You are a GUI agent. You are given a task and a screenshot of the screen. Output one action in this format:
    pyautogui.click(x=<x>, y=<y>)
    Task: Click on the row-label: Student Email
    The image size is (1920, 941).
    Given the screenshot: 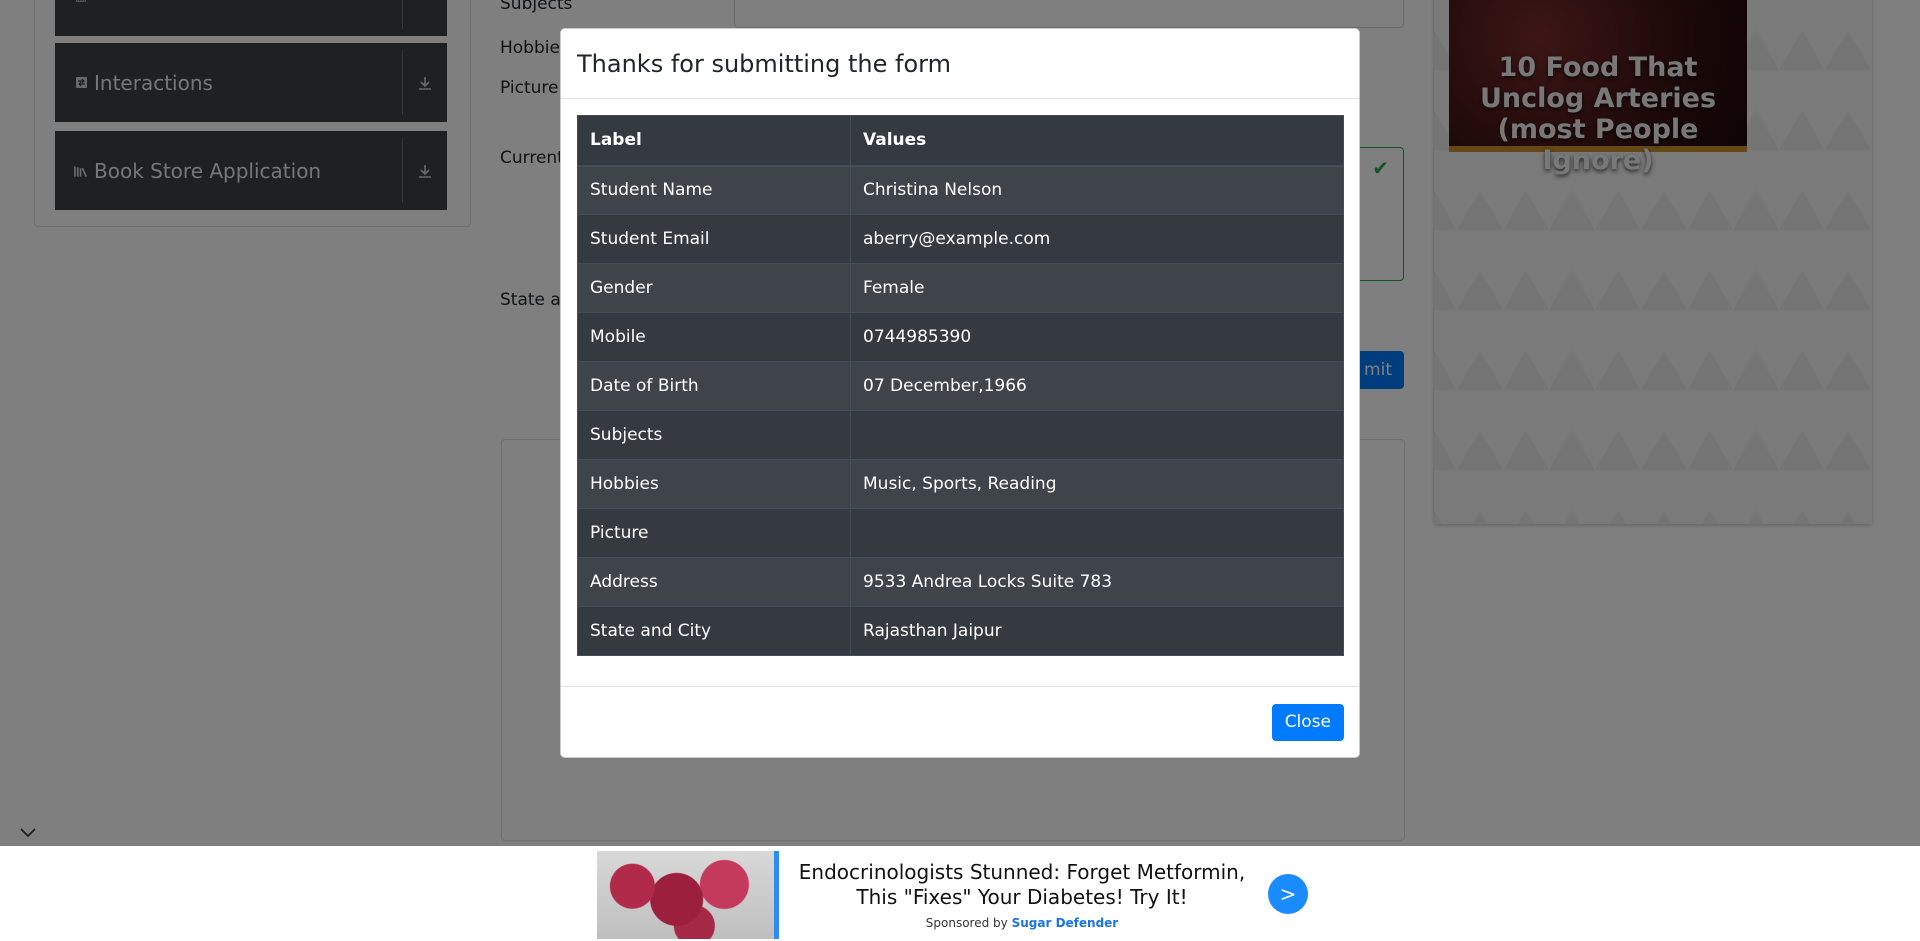 What is the action you would take?
    pyautogui.click(x=714, y=239)
    